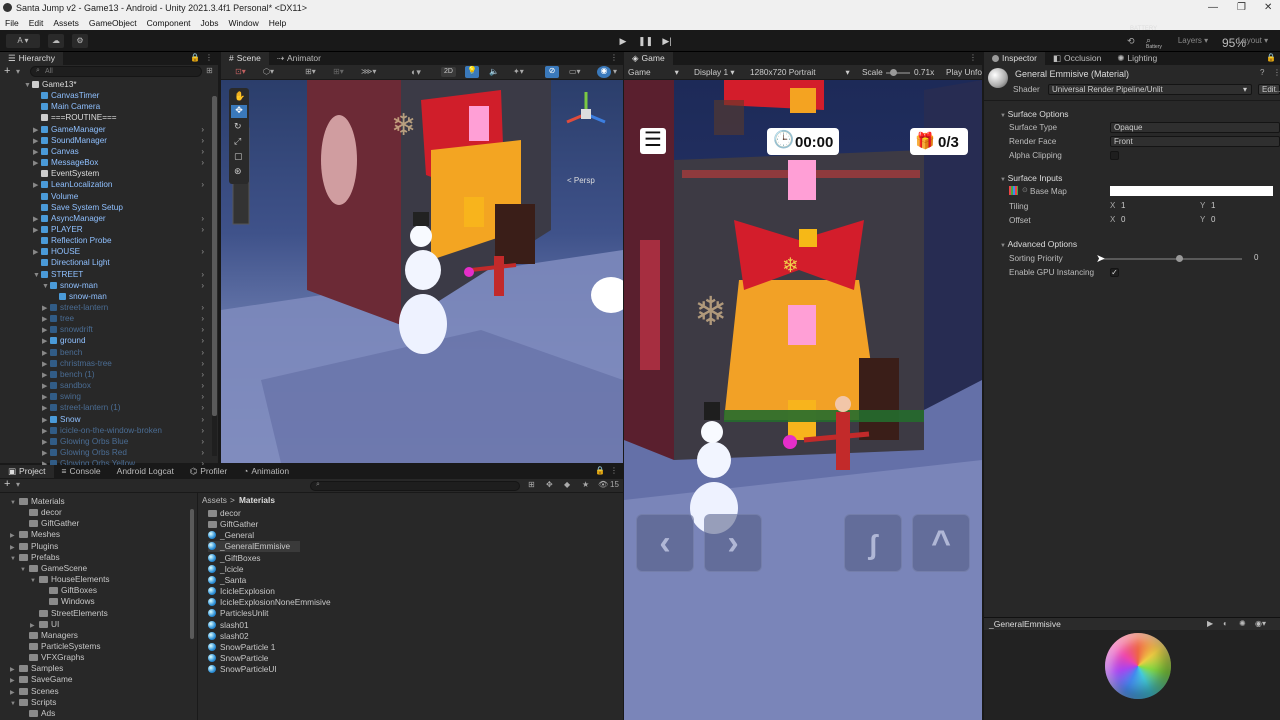 The width and height of the screenshot is (1280, 720). I want to click on asset-item: ParticlesUnlit, so click(243, 613).